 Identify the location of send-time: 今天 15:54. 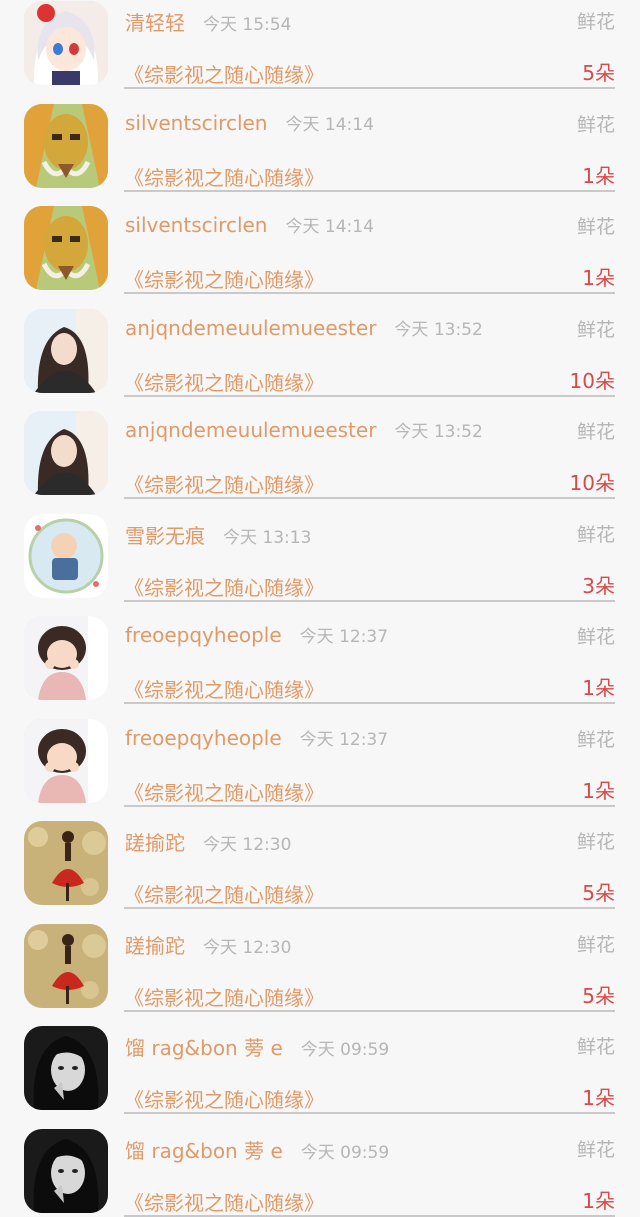
(247, 25).